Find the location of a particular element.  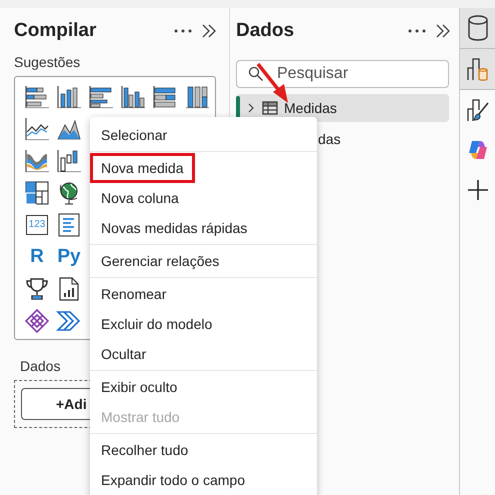

search-icon is located at coordinates (256, 74).